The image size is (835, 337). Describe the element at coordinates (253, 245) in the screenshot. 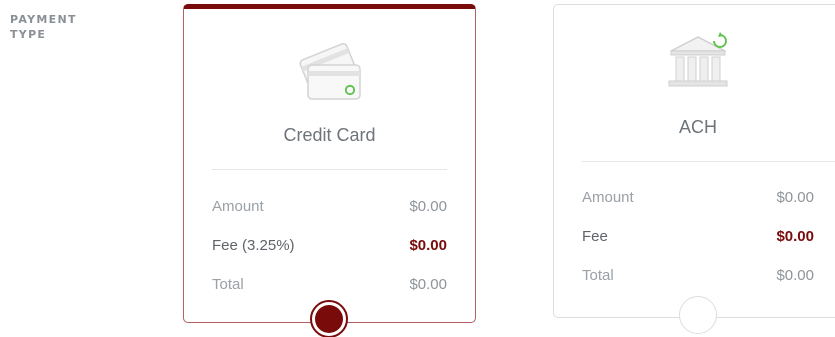

I see `fee-label: Fee (3.25%)` at that location.